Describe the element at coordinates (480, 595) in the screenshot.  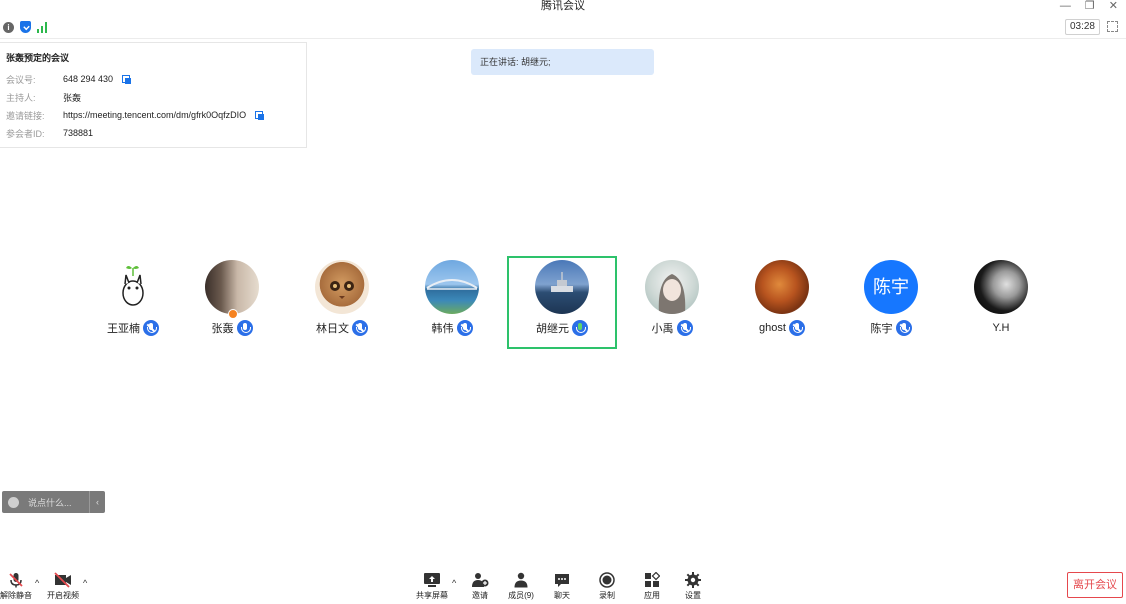
I see `invite-label: 邀请` at that location.